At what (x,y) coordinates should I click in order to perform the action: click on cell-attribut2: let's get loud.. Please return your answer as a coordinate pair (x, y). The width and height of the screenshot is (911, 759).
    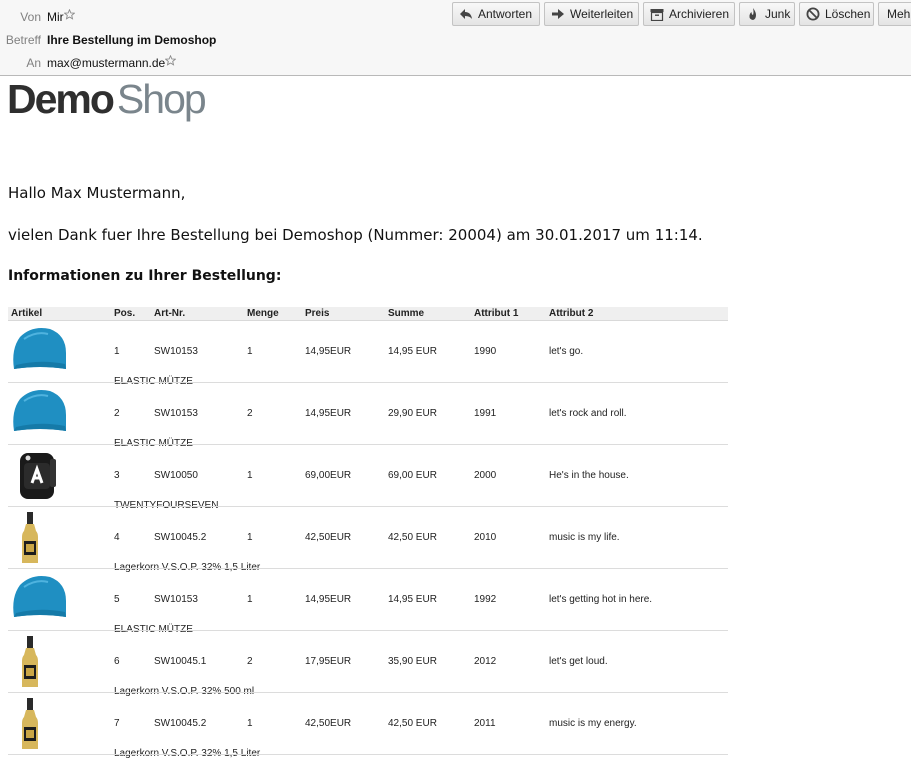
    Looking at the image, I should click on (578, 661).